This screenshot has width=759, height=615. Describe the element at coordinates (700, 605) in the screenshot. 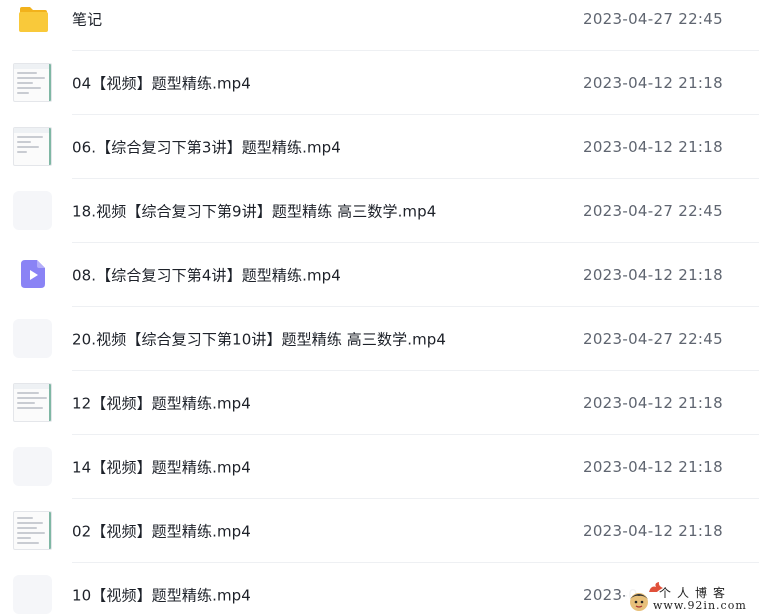

I see `watermark-url: www.92in.com` at that location.